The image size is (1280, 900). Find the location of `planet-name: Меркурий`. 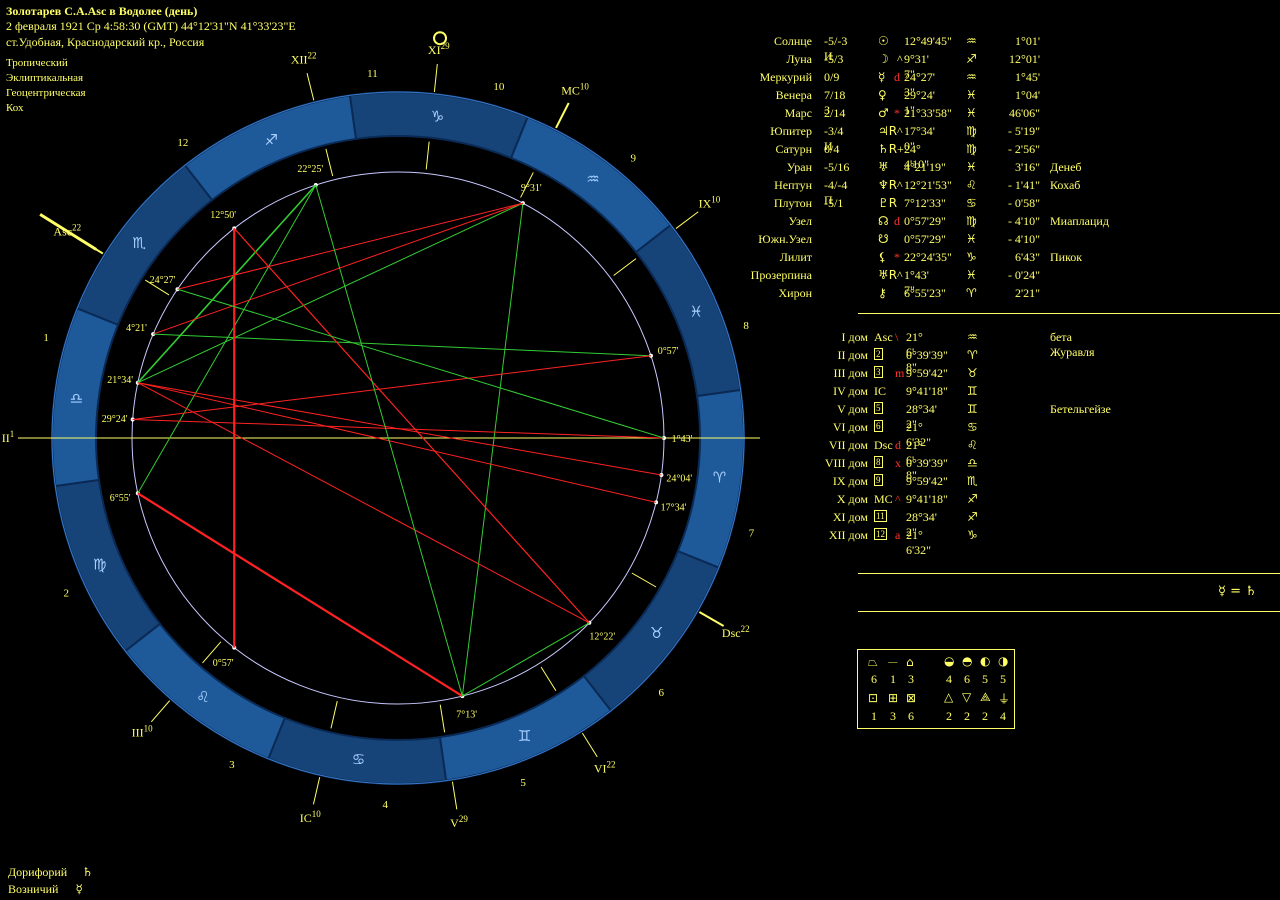

planet-name: Меркурий is located at coordinates (785, 77).